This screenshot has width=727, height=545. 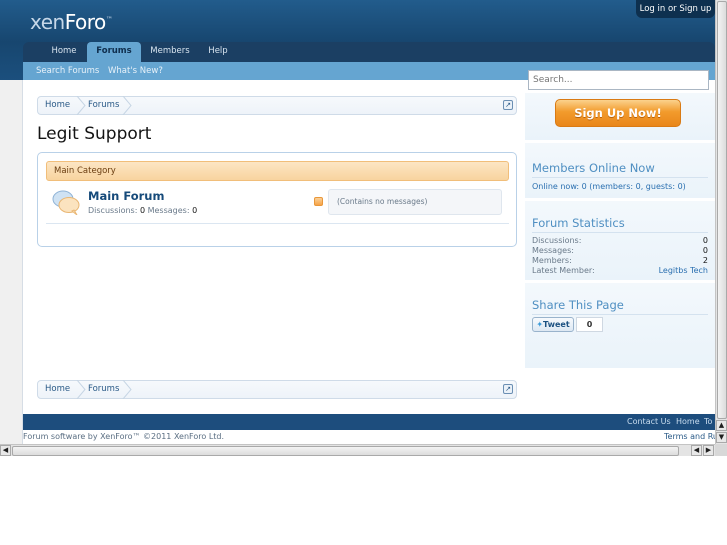 What do you see at coordinates (135, 71) in the screenshot?
I see `whats-new-link: What's New?` at bounding box center [135, 71].